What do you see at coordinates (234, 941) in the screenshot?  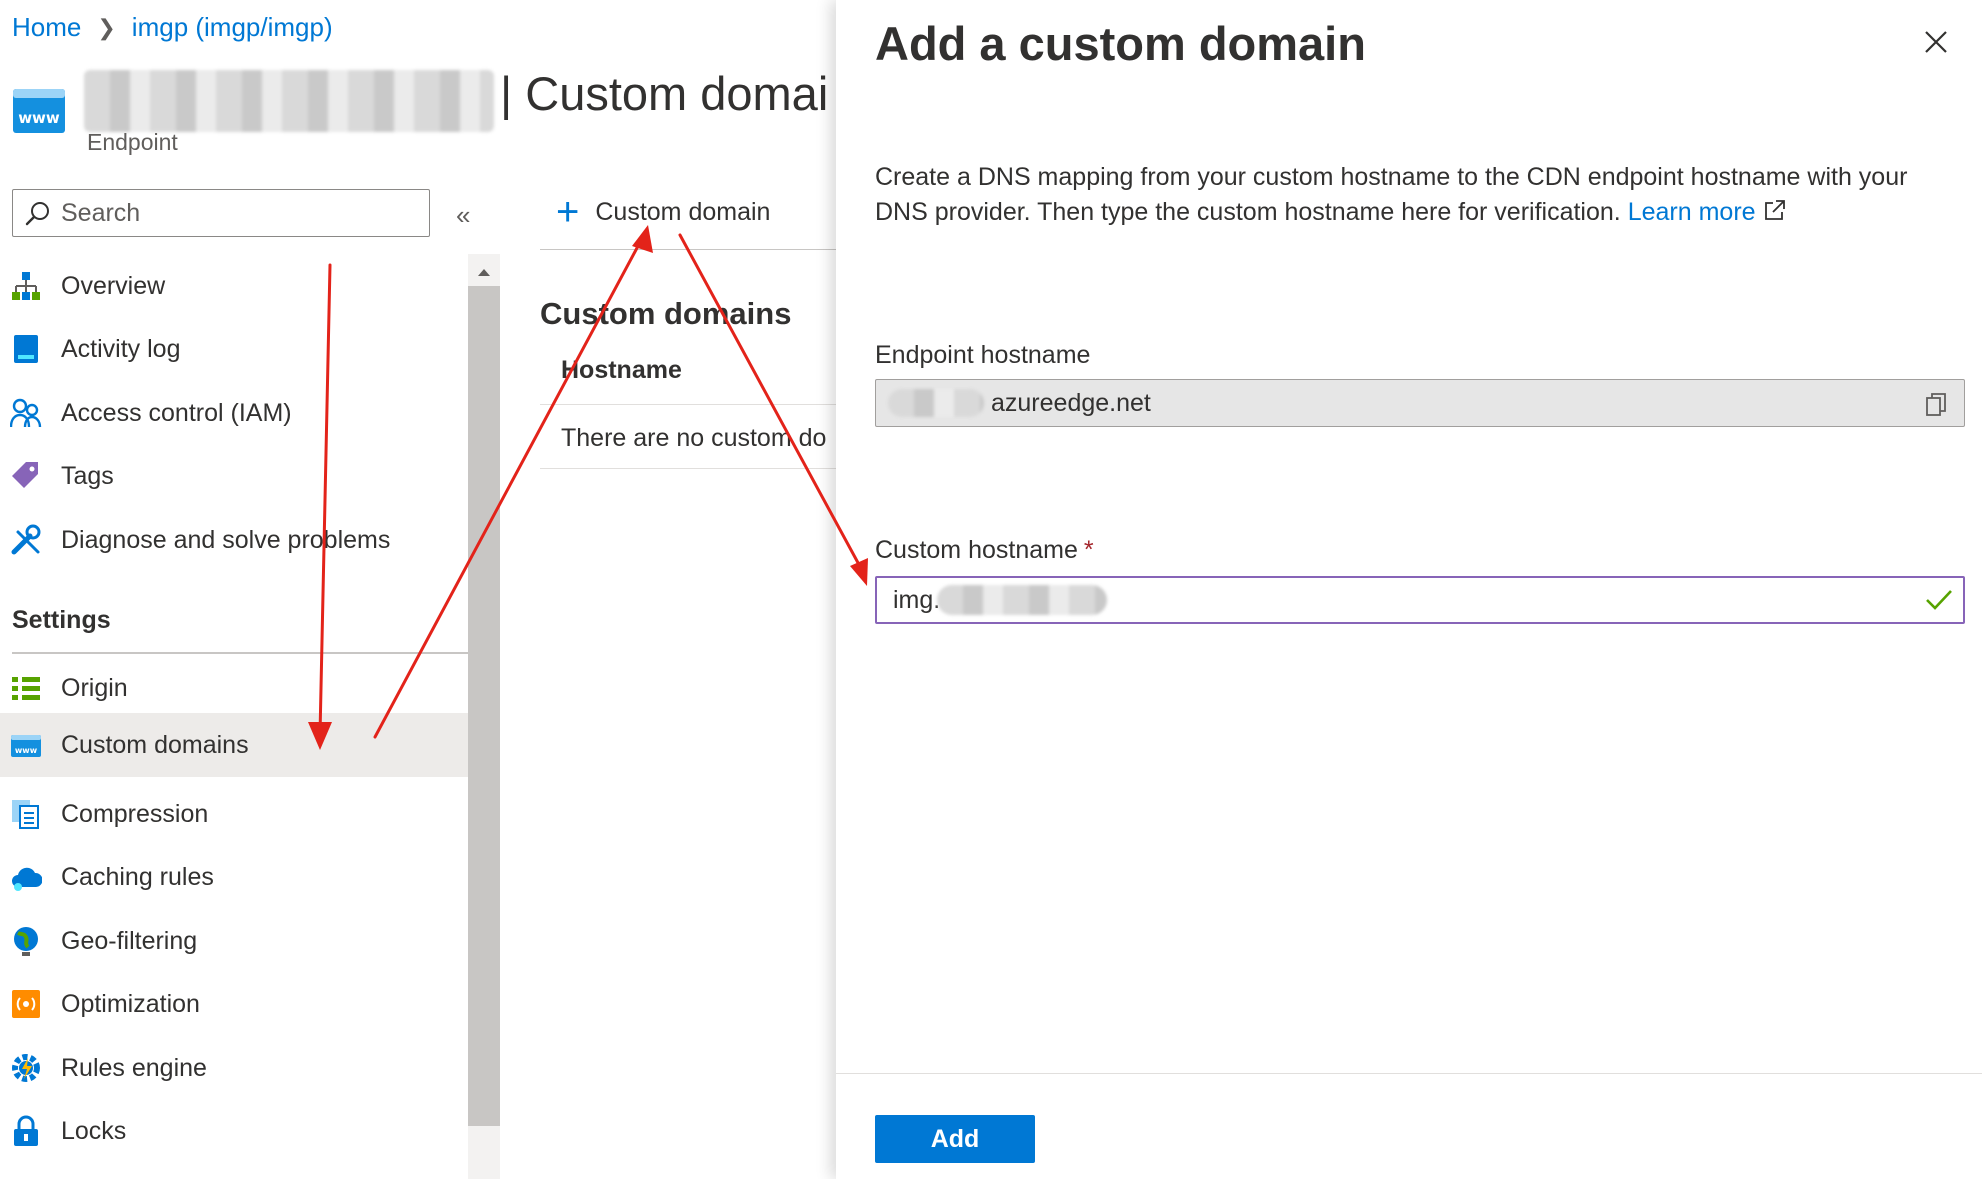 I see `sidebar-item-geo-filtering: Geo-filtering` at bounding box center [234, 941].